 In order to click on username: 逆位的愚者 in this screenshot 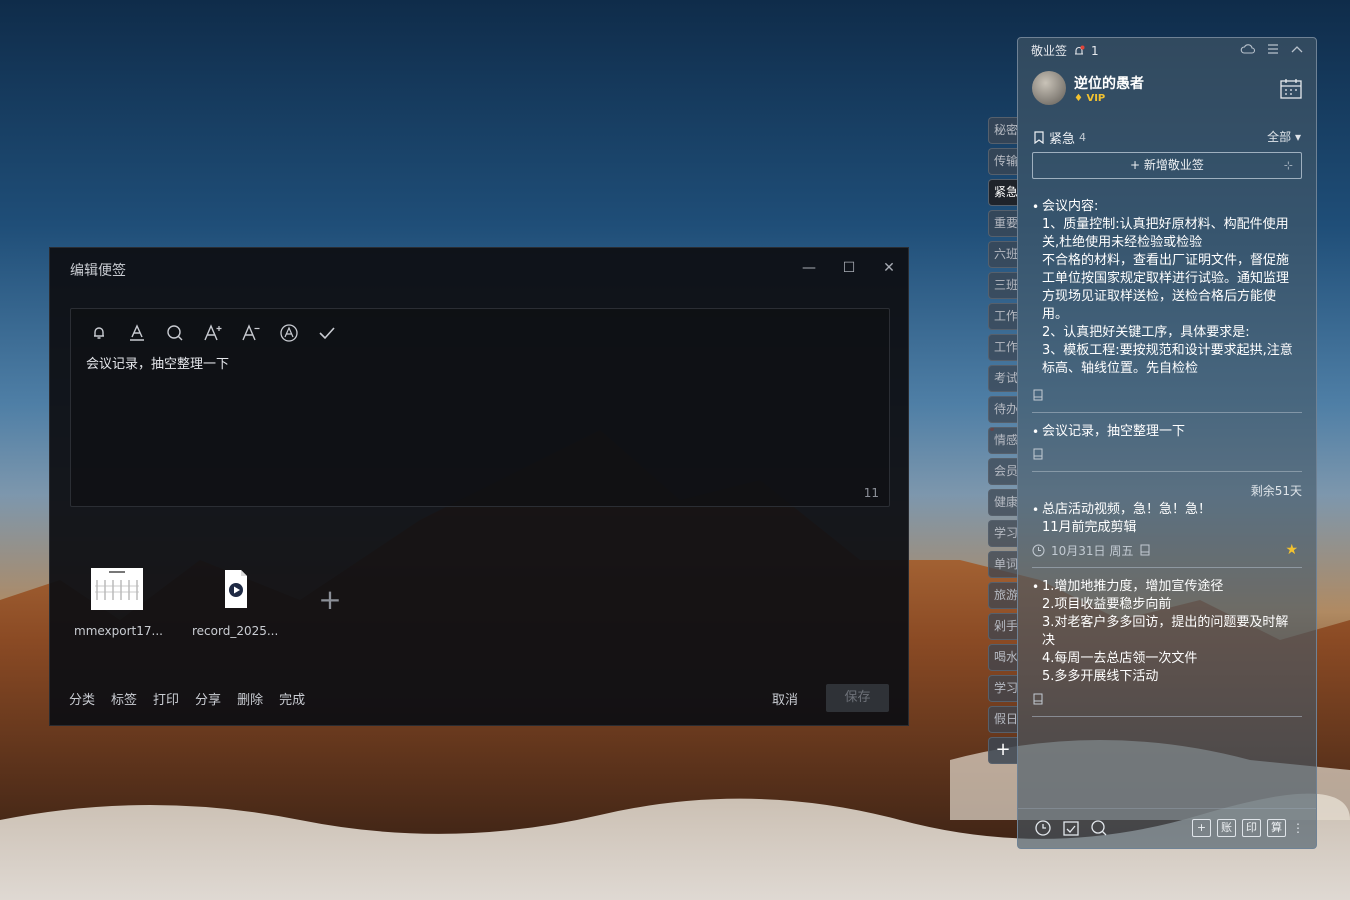, I will do `click(1109, 83)`.